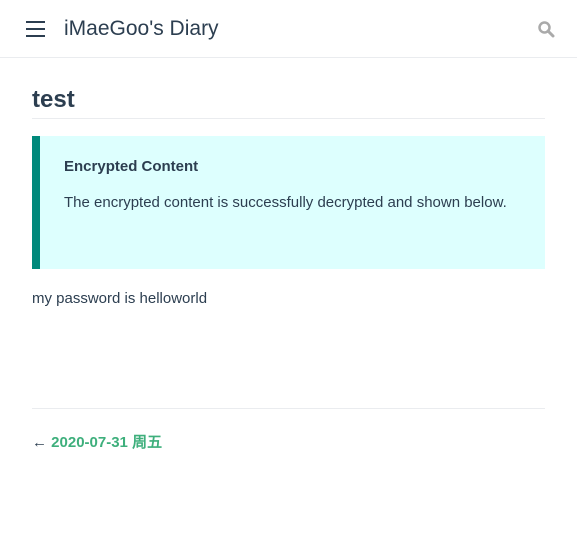 This screenshot has width=577, height=536. I want to click on hamburger-icon, so click(35, 29).